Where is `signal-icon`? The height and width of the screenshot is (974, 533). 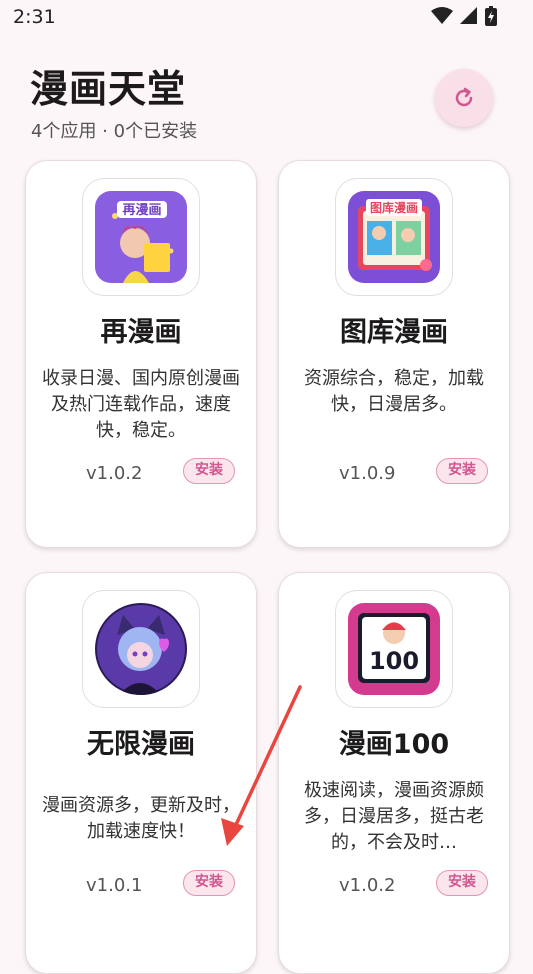 signal-icon is located at coordinates (468, 15).